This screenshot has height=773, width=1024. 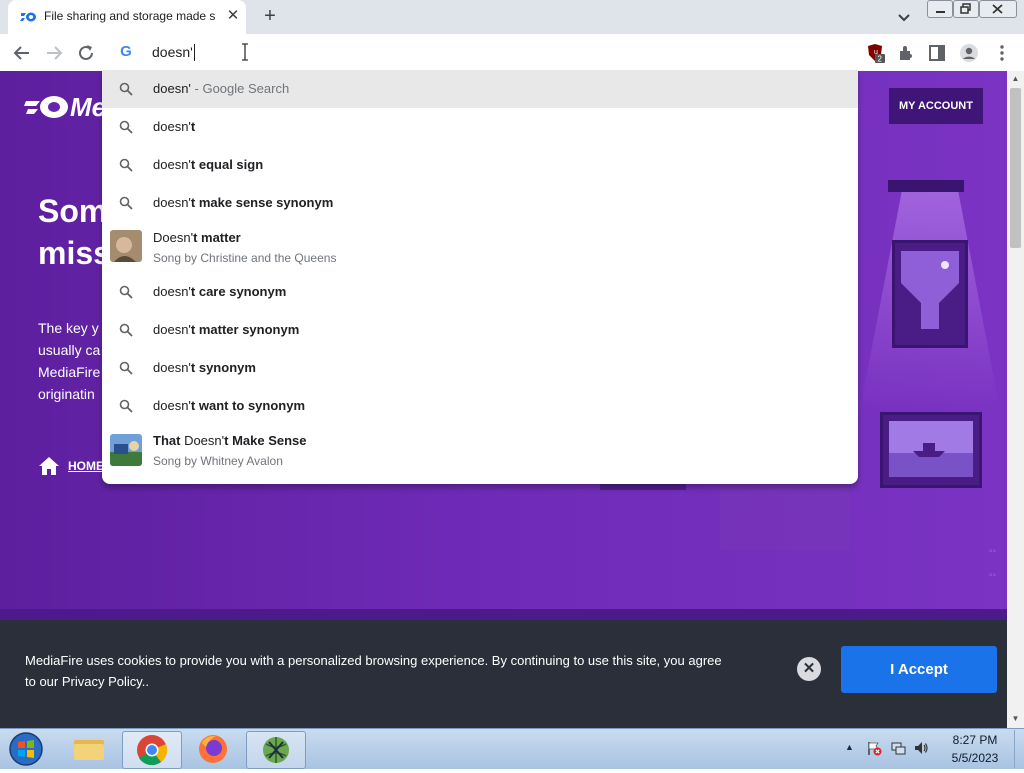 I want to click on show-desktop-button, so click(x=1019, y=749).